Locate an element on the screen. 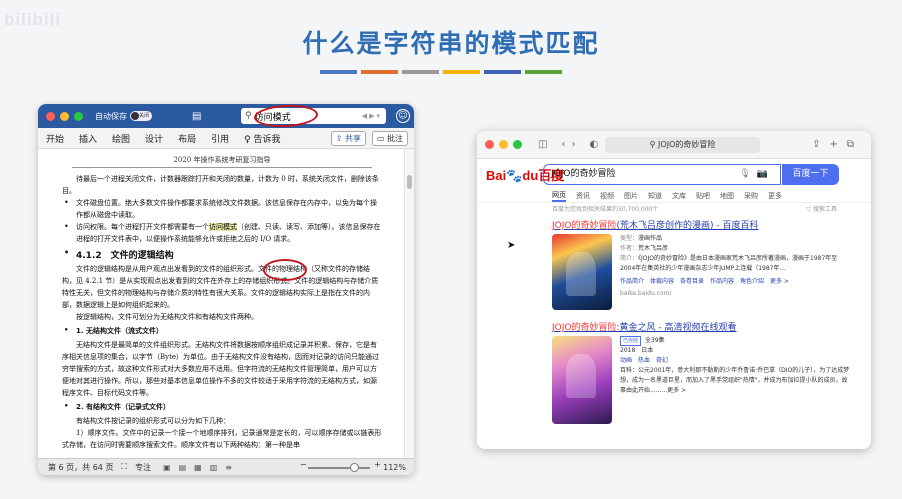  word-titlebar: 自动保存 关闭 ▤ ⚲ 访问模式 ◀▶▾ ☺ is located at coordinates (226, 116).